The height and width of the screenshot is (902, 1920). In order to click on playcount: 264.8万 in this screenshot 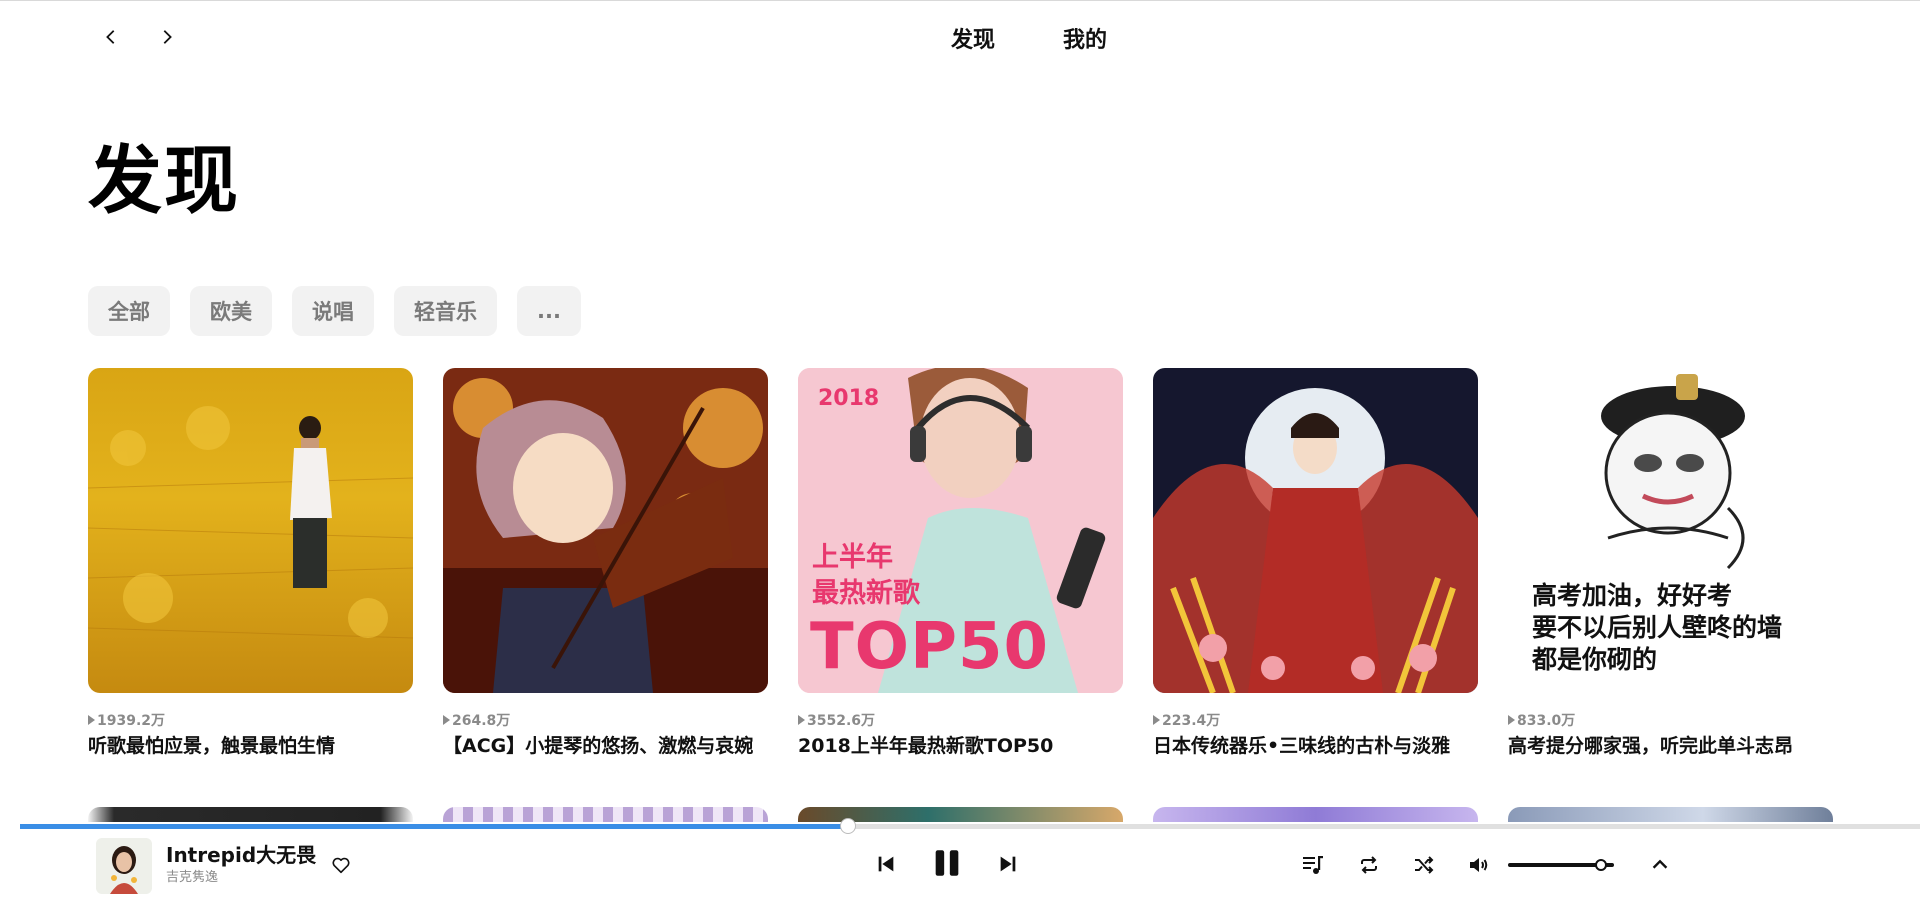, I will do `click(605, 720)`.